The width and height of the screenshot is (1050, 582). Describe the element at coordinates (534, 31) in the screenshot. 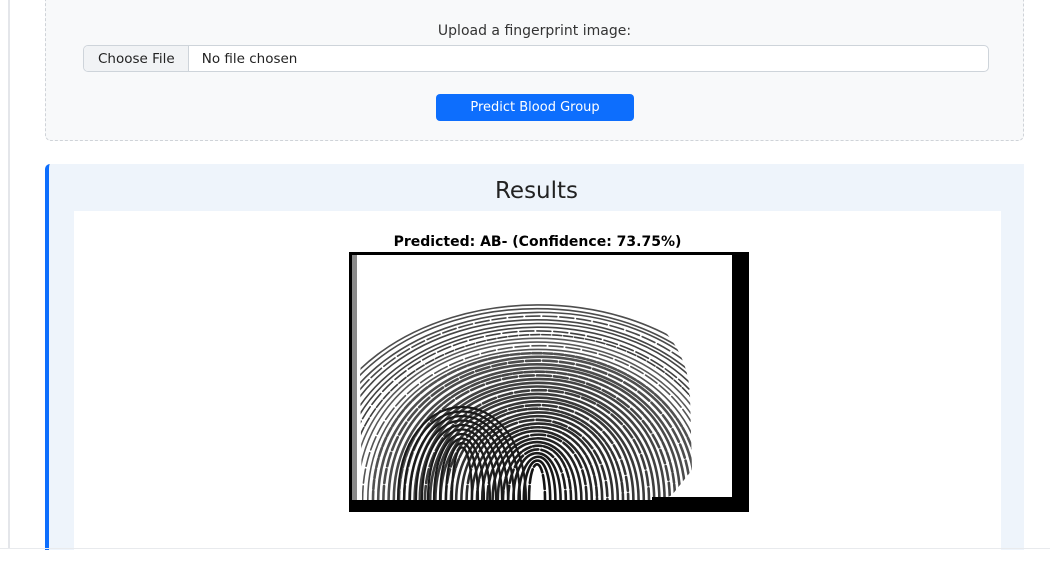

I see `upload-label: Upload a fingerprint image:` at that location.